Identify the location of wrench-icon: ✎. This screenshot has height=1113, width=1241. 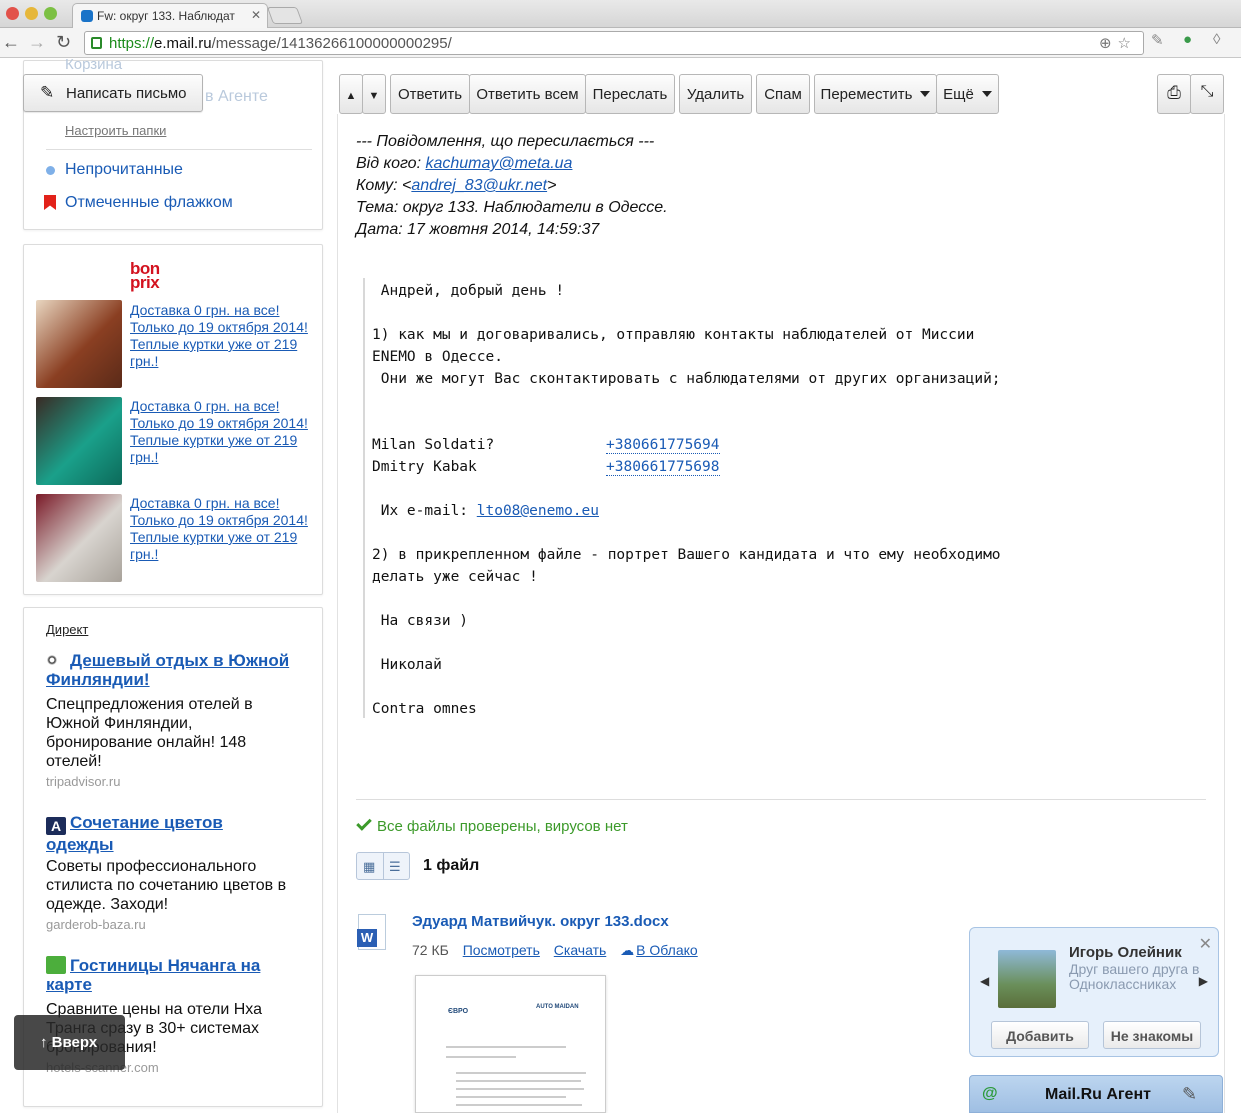
(1189, 1094).